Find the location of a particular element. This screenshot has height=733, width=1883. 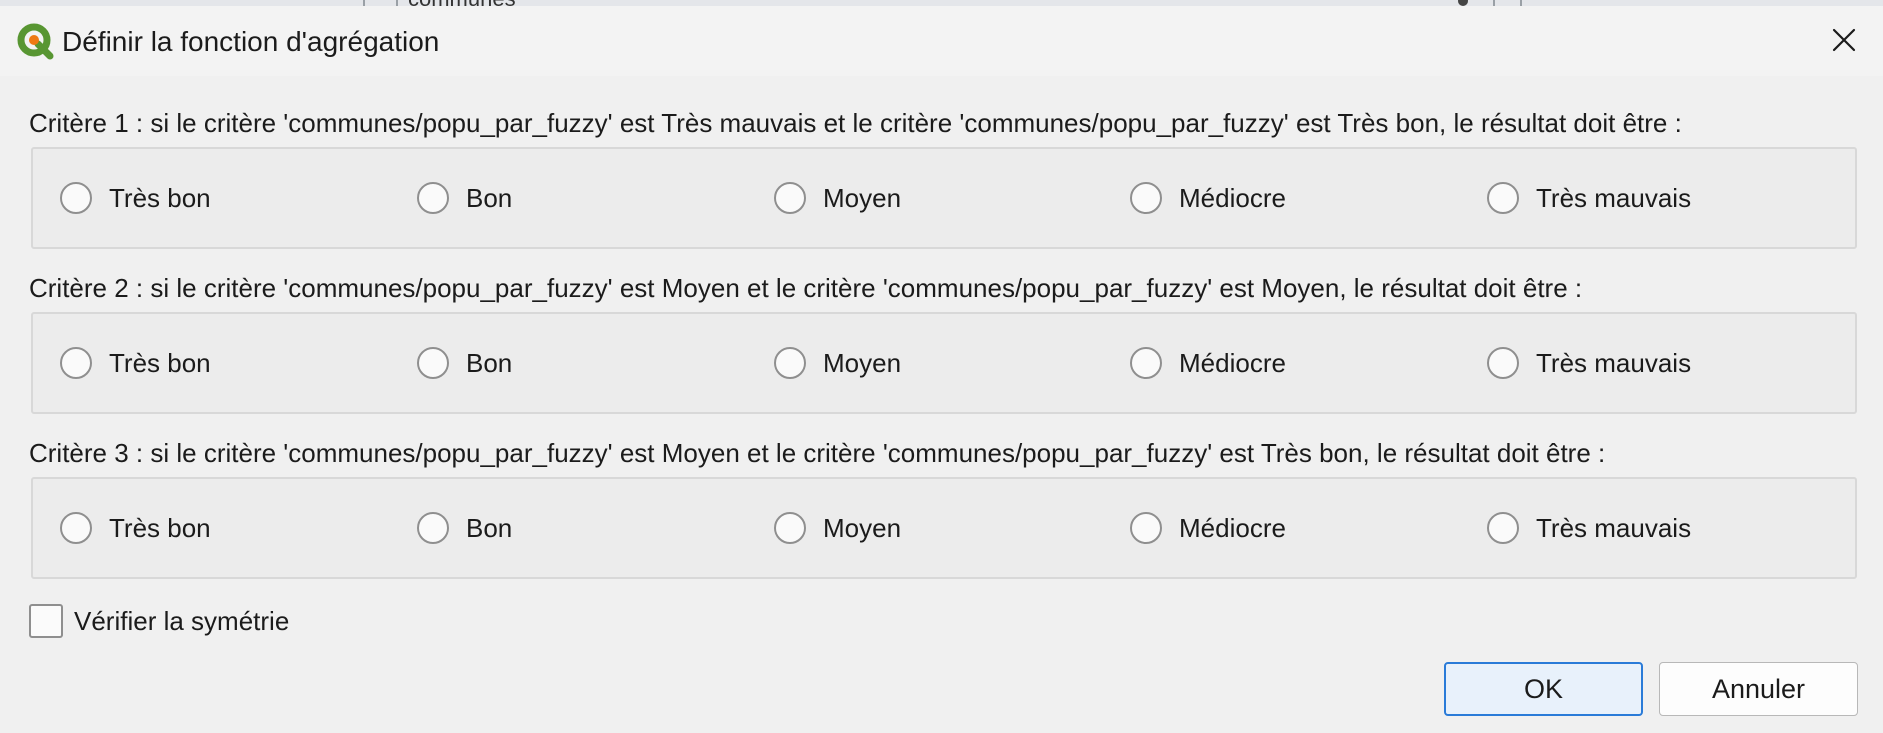

criterion-3-option-mediocre: Médiocre is located at coordinates (1208, 528).